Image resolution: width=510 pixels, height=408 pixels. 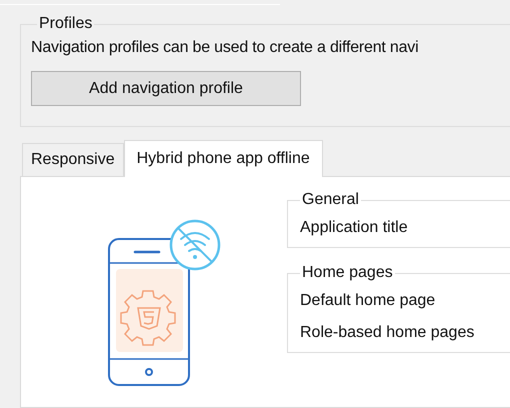 I want to click on group-title: General, so click(x=330, y=200).